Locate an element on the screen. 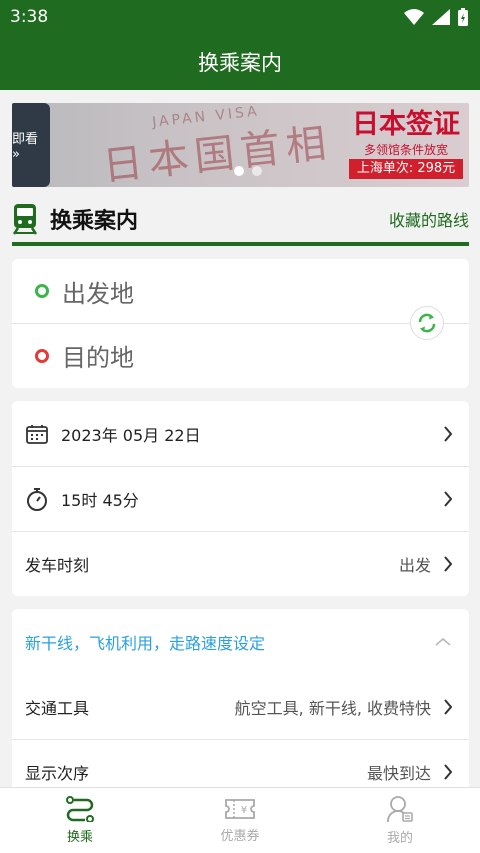 The image size is (480, 853). from-dot-icon is located at coordinates (42, 291).